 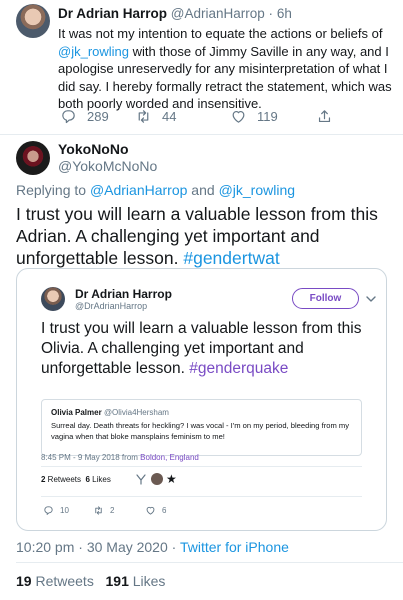 I want to click on author-name: Dr Adrian Harrop, so click(x=112, y=13).